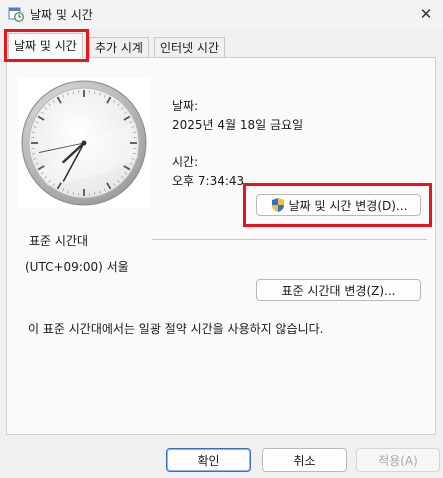 The width and height of the screenshot is (443, 478). What do you see at coordinates (45, 45) in the screenshot?
I see `tab-date-time: 날짜 및 시간` at bounding box center [45, 45].